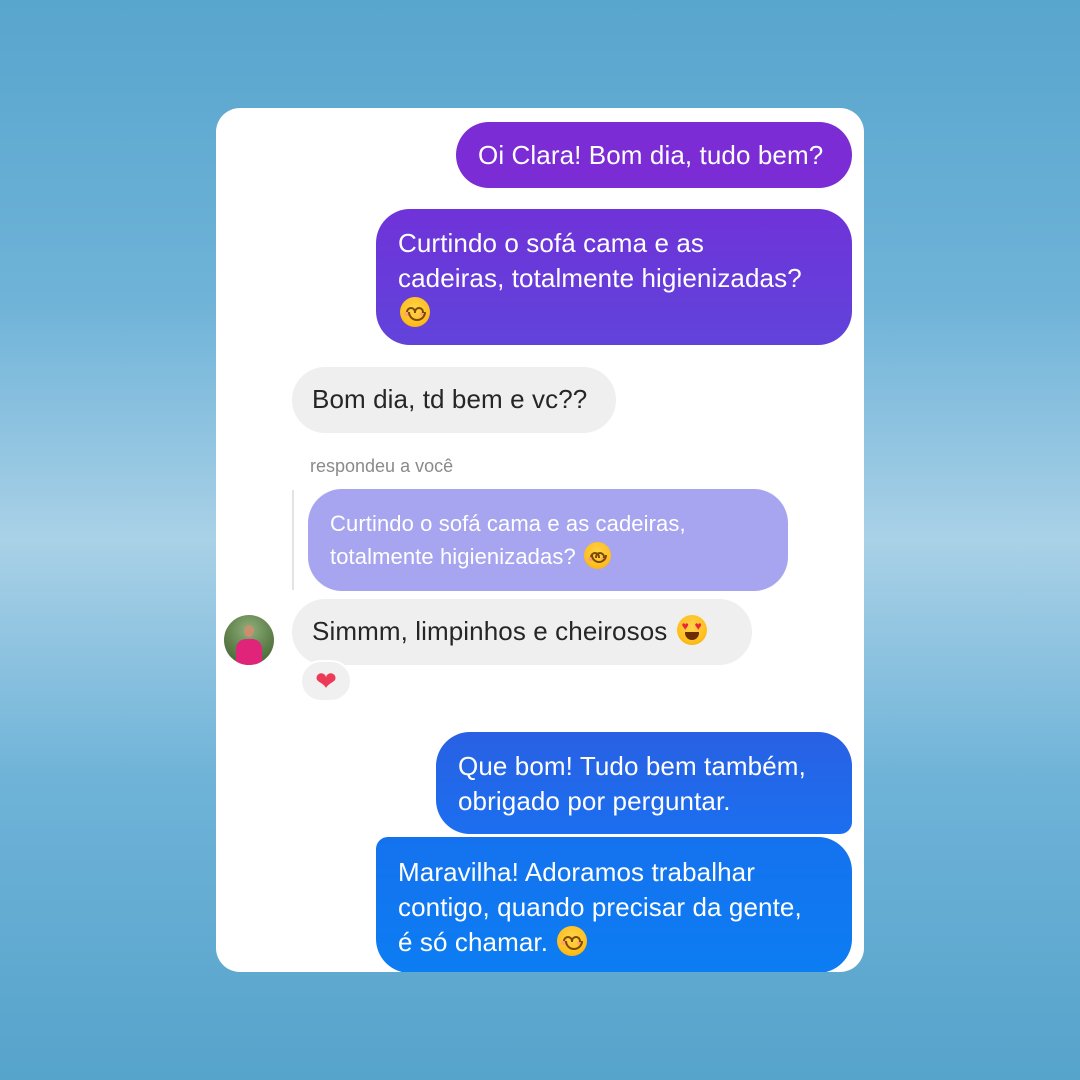 This screenshot has width=1080, height=1080. Describe the element at coordinates (450, 399) in the screenshot. I see `message-text: Bom dia, td bem e vc??` at that location.